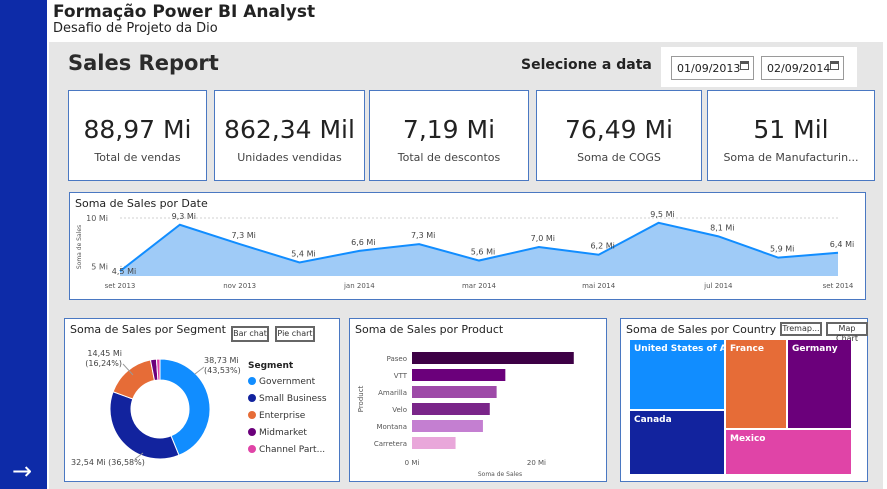 The width and height of the screenshot is (887, 489). What do you see at coordinates (239, 286) in the screenshot?
I see `x-tick-label: nov 2013` at bounding box center [239, 286].